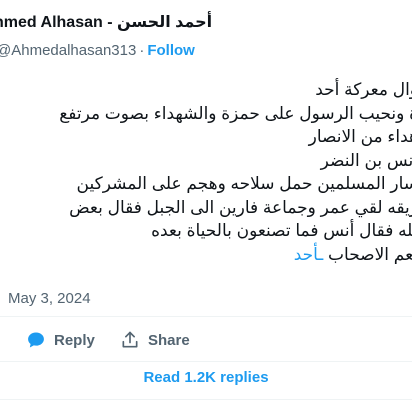  What do you see at coordinates (130, 340) in the screenshot?
I see `share-arrow-icon` at bounding box center [130, 340].